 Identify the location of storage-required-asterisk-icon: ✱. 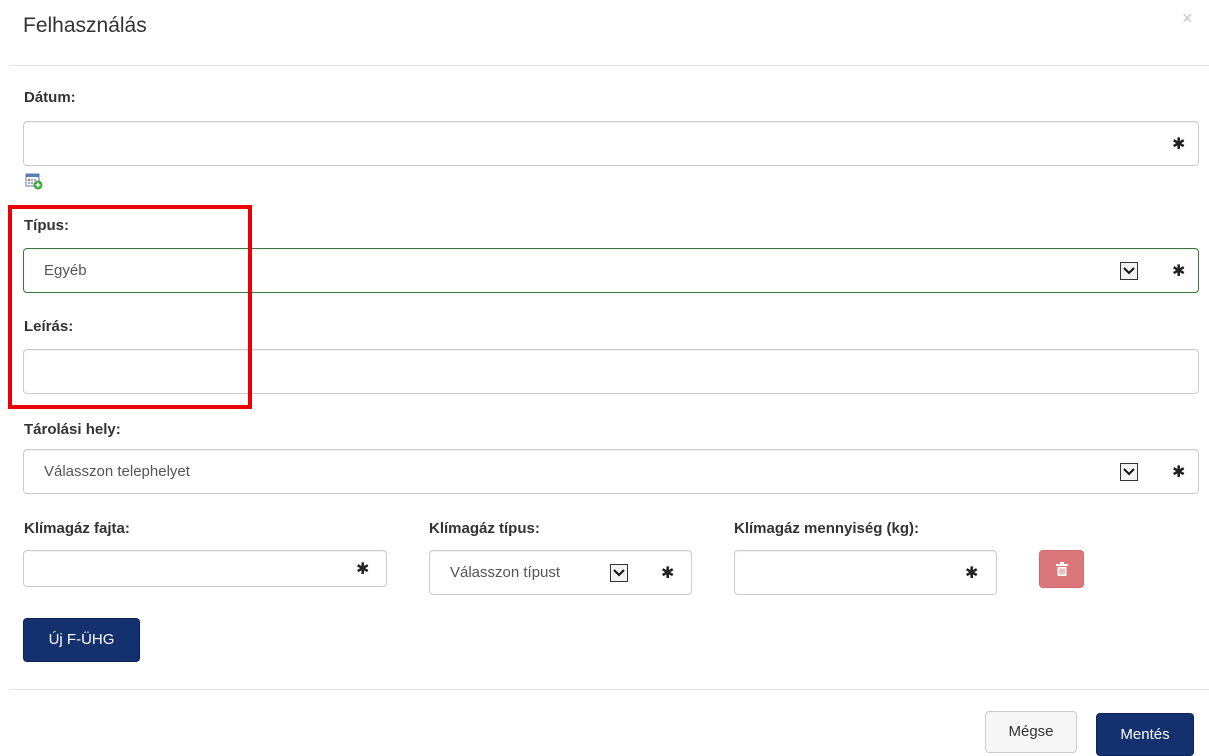
(1179, 472).